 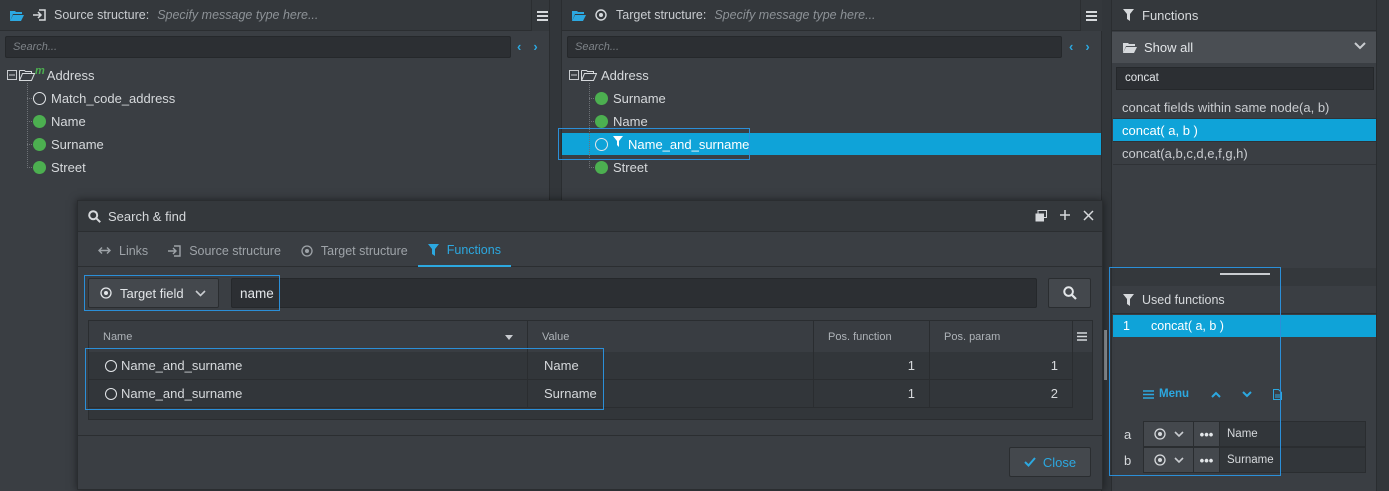 What do you see at coordinates (1030, 462) in the screenshot?
I see `check-icon` at bounding box center [1030, 462].